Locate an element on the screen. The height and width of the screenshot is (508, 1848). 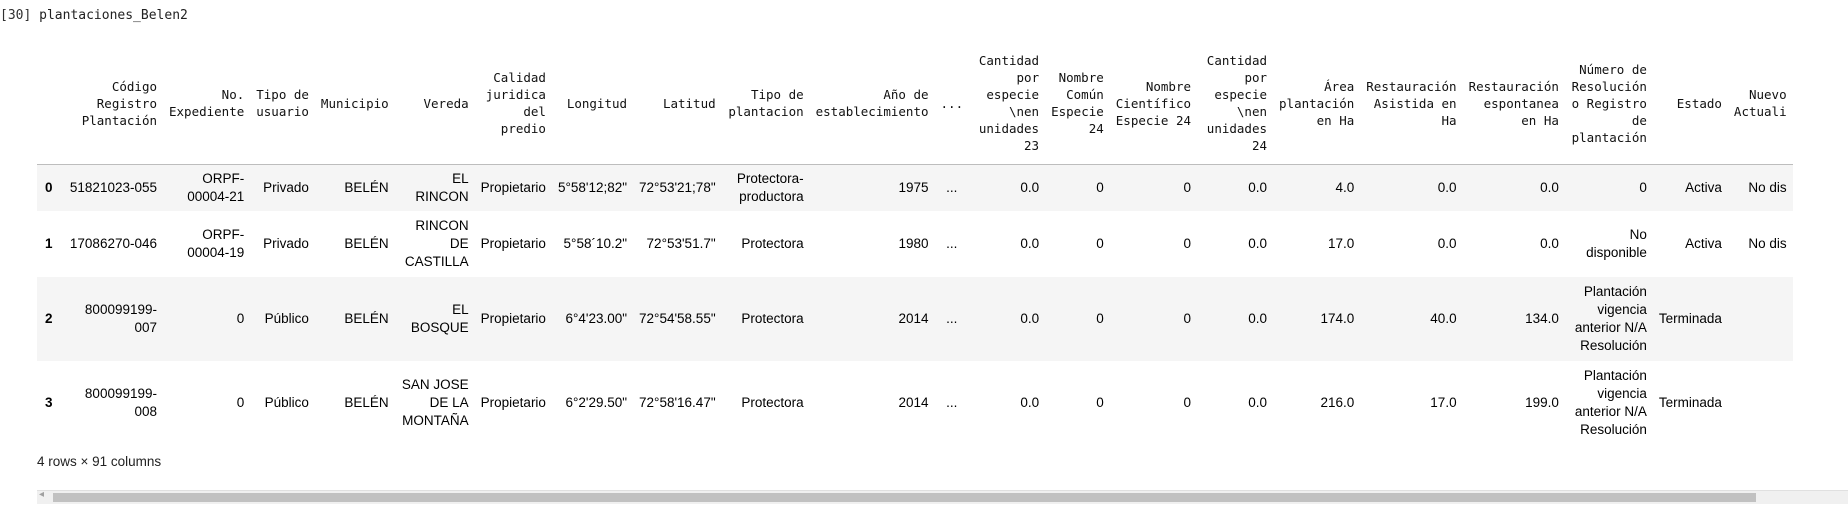
row-index: 2 is located at coordinates (49, 319).